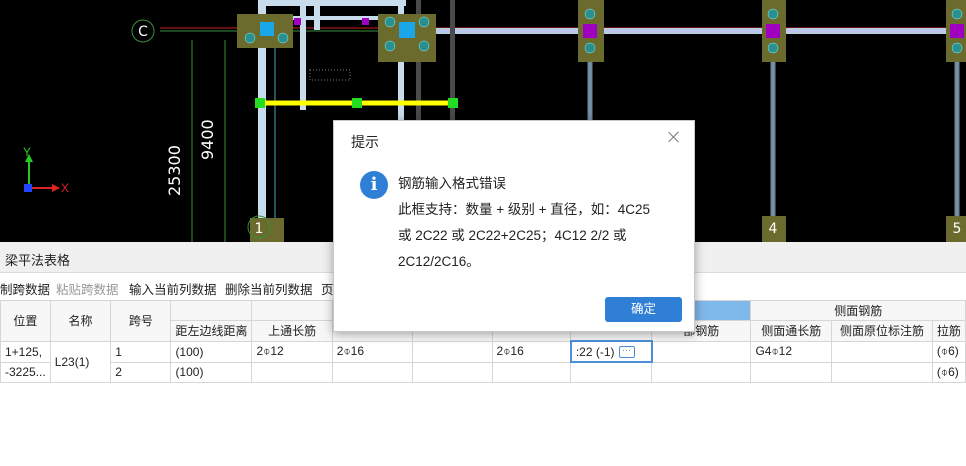  Describe the element at coordinates (80, 361) in the screenshot. I see `cell-name: L23(1)` at that location.